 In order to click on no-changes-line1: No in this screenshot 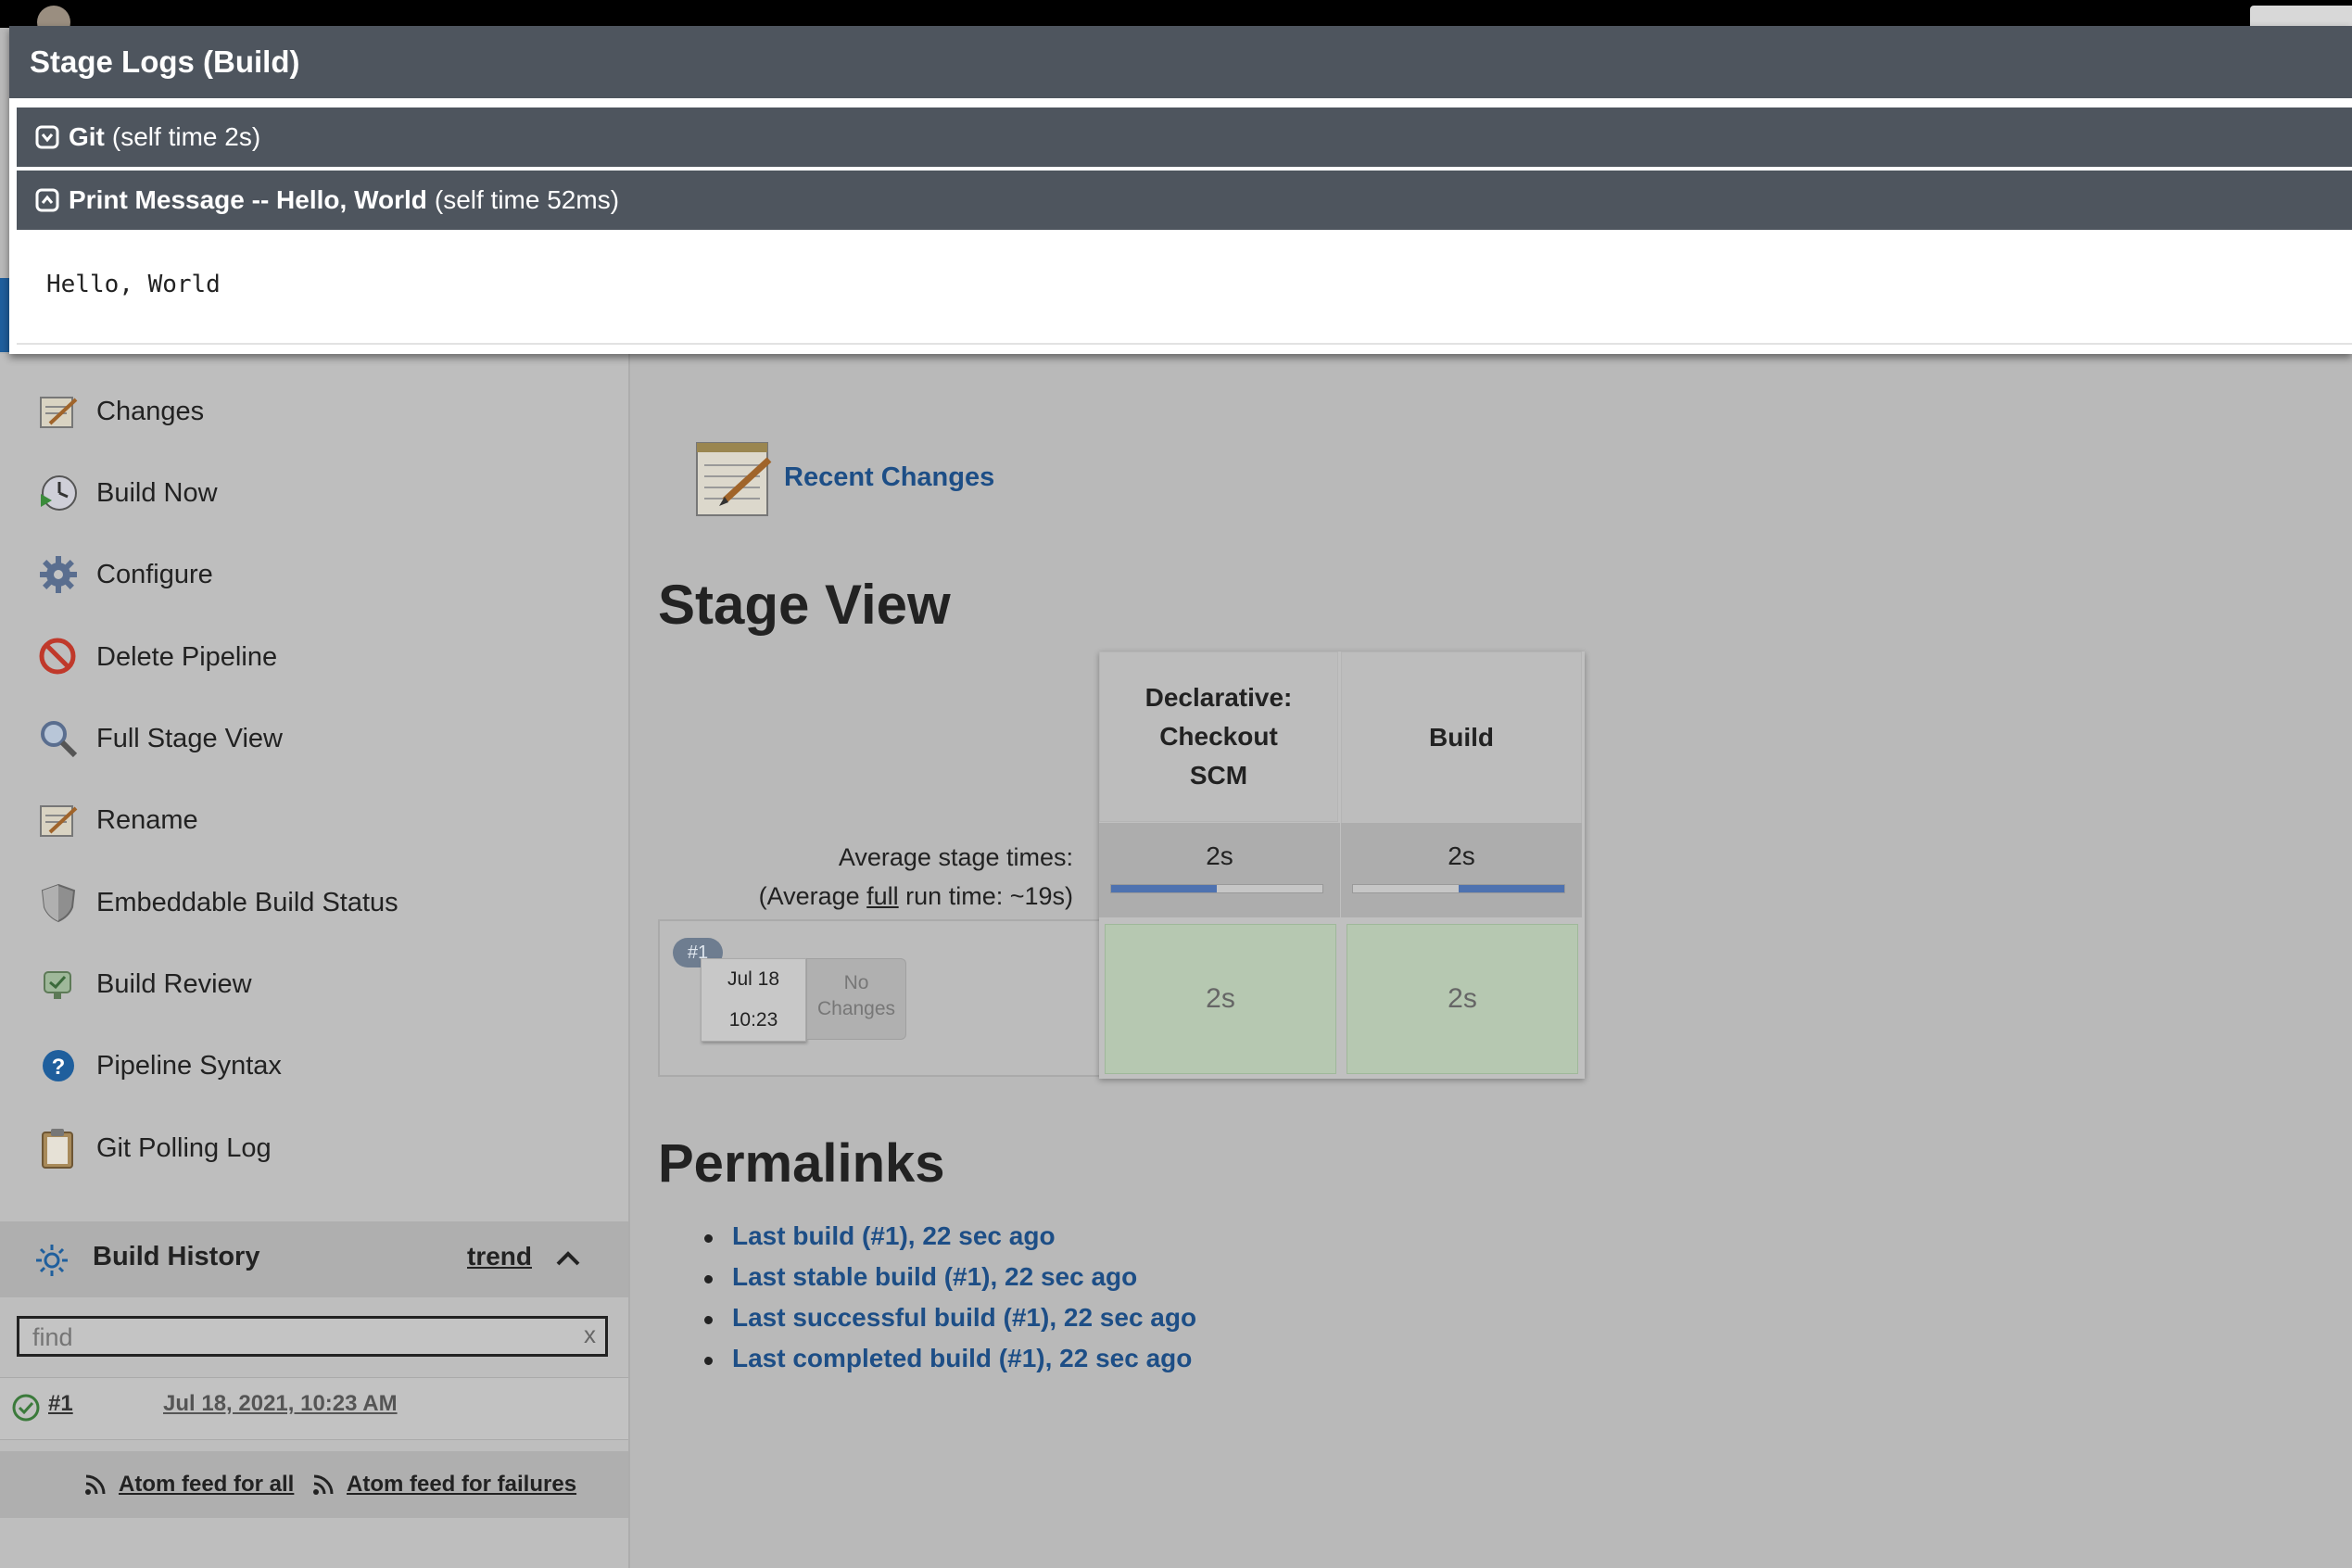, I will do `click(856, 983)`.